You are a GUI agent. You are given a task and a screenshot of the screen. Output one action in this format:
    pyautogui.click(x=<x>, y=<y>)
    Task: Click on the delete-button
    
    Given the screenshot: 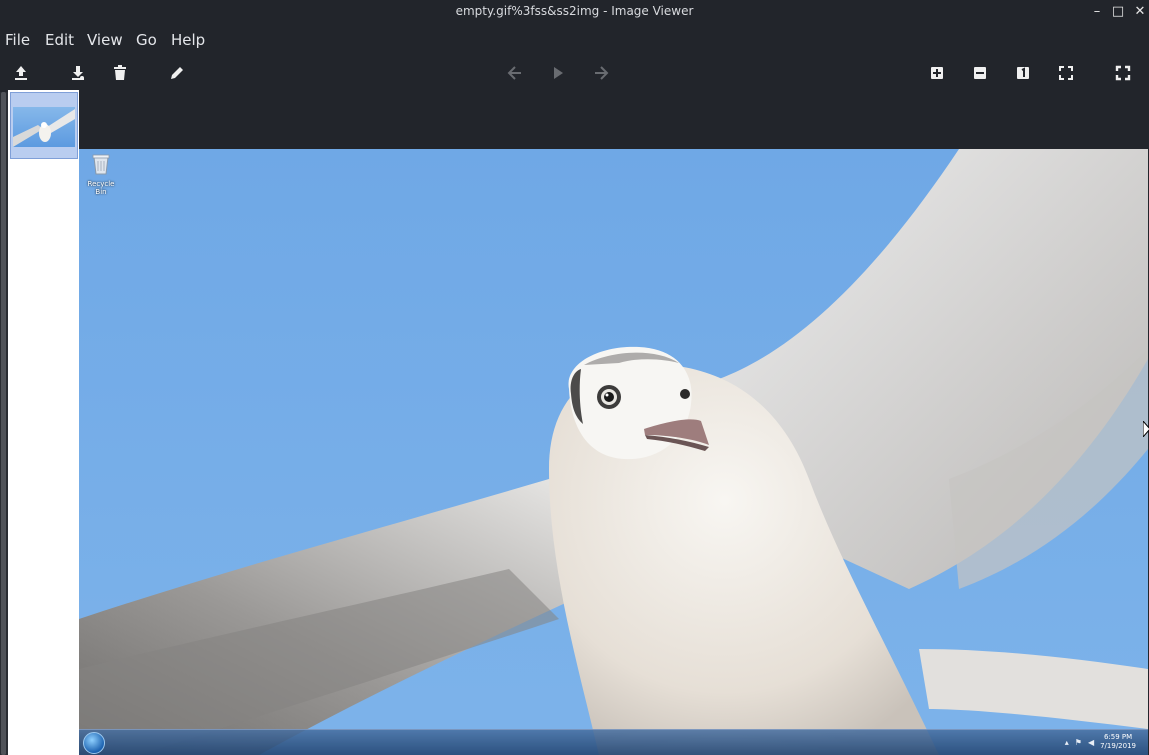 What is the action you would take?
    pyautogui.click(x=120, y=73)
    